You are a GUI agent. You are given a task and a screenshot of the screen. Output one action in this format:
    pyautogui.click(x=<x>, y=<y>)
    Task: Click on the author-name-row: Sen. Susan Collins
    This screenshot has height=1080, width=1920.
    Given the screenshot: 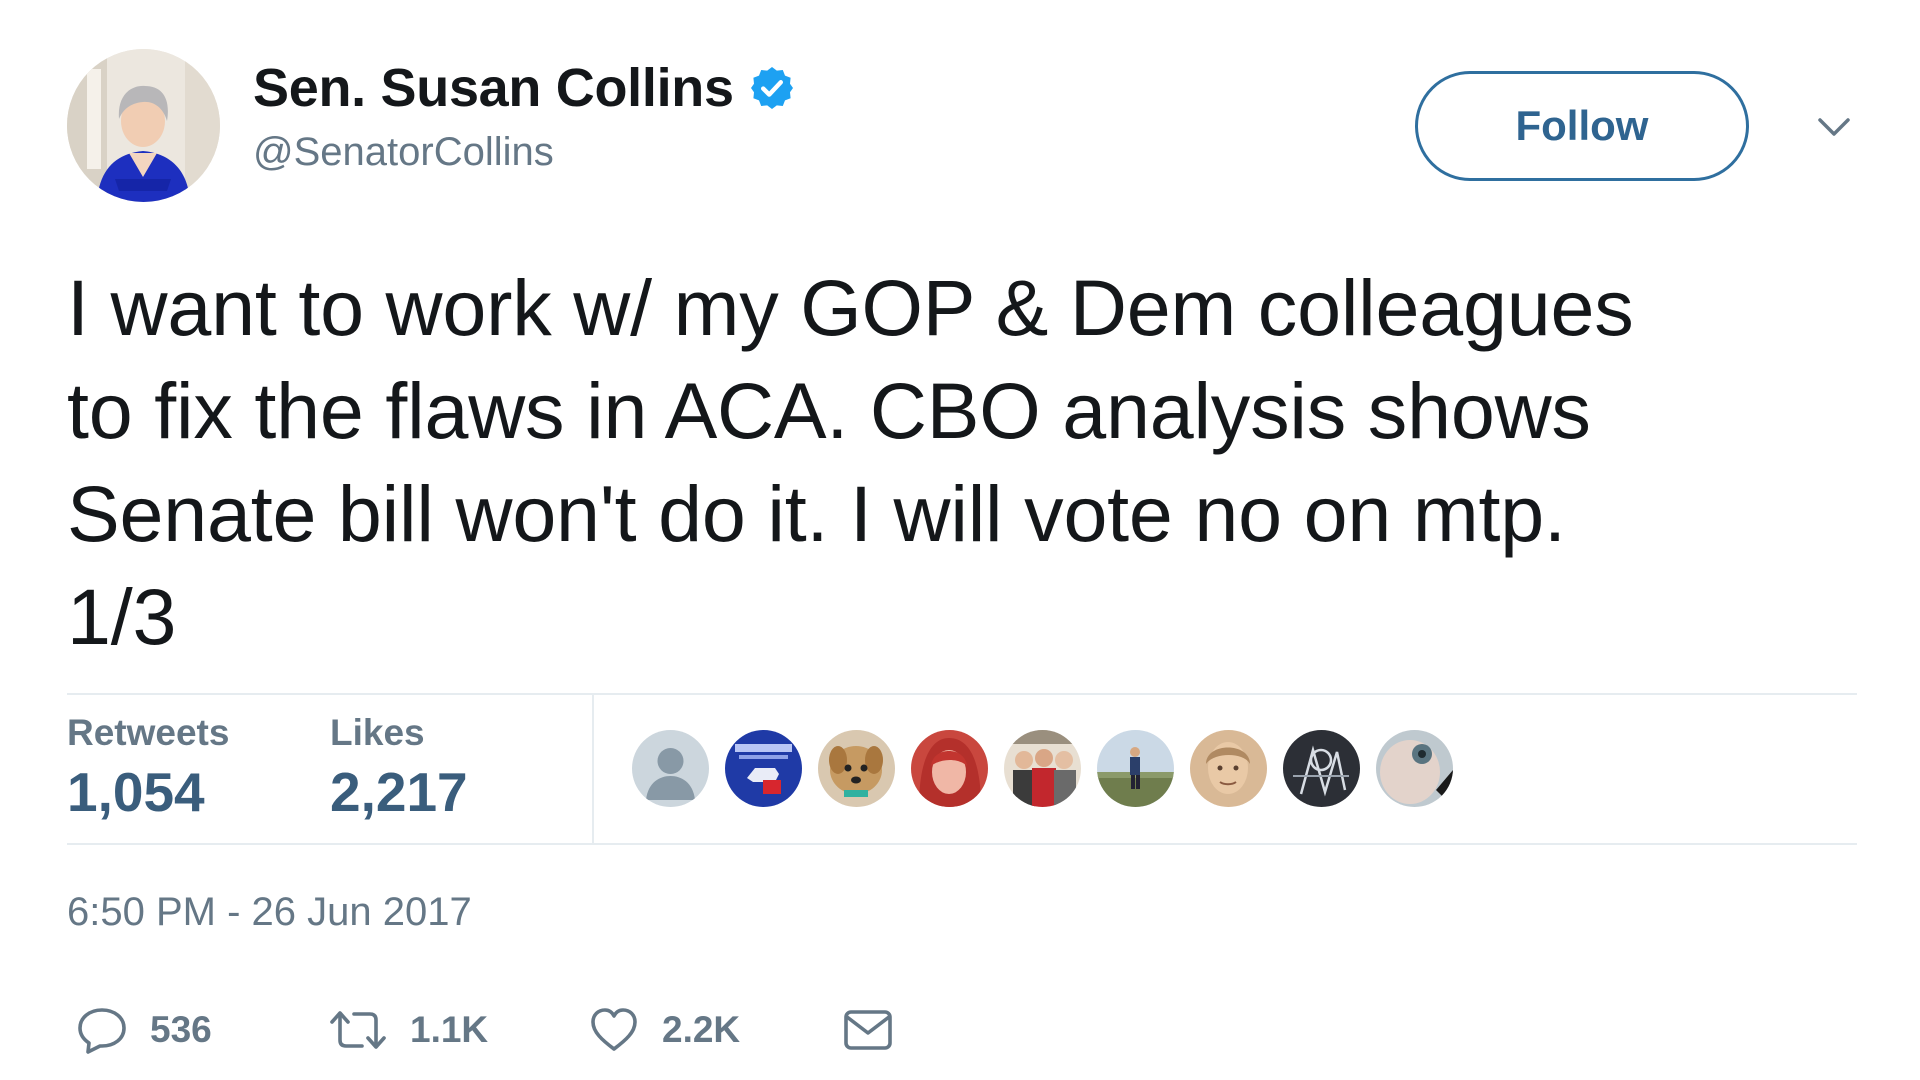 What is the action you would take?
    pyautogui.click(x=524, y=88)
    